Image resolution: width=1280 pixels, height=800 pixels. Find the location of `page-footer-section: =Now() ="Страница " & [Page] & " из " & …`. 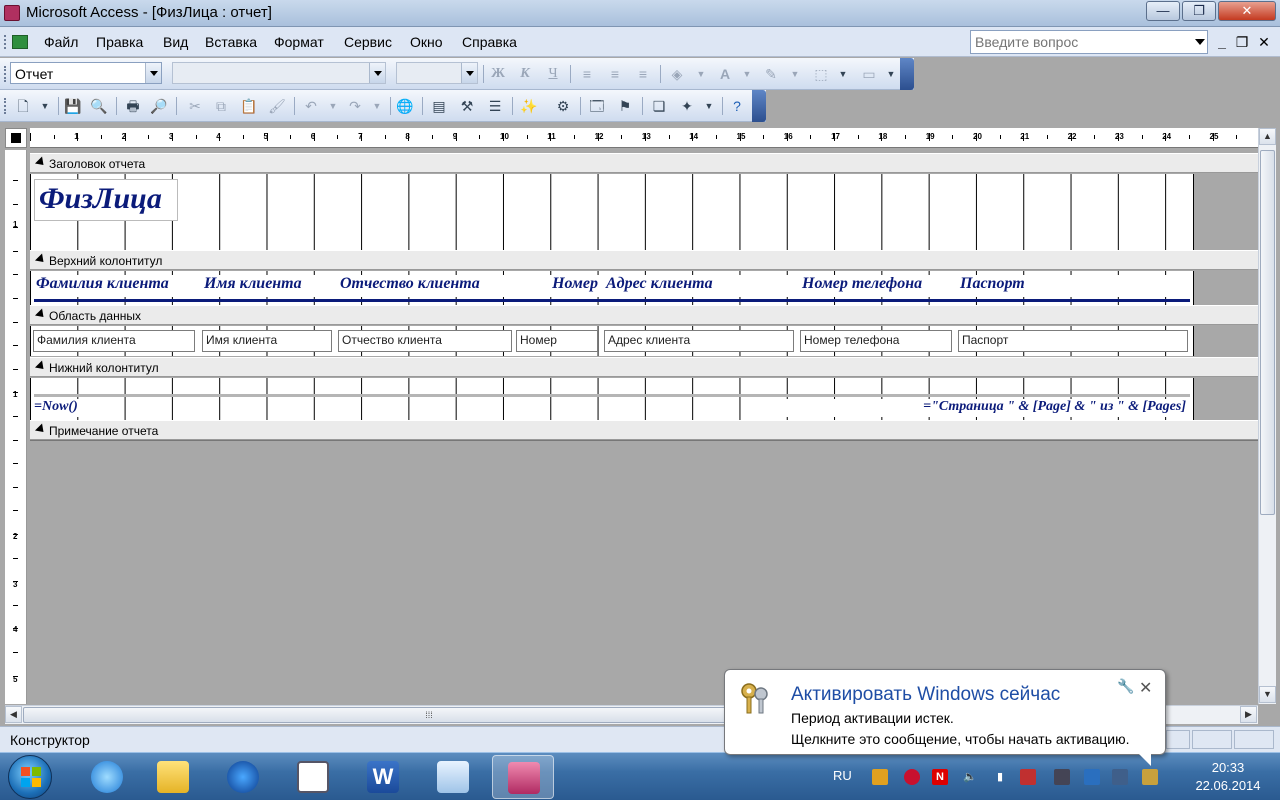

page-footer-section: =Now() ="Страница " & [Page] & " из " & … is located at coordinates (612, 399).